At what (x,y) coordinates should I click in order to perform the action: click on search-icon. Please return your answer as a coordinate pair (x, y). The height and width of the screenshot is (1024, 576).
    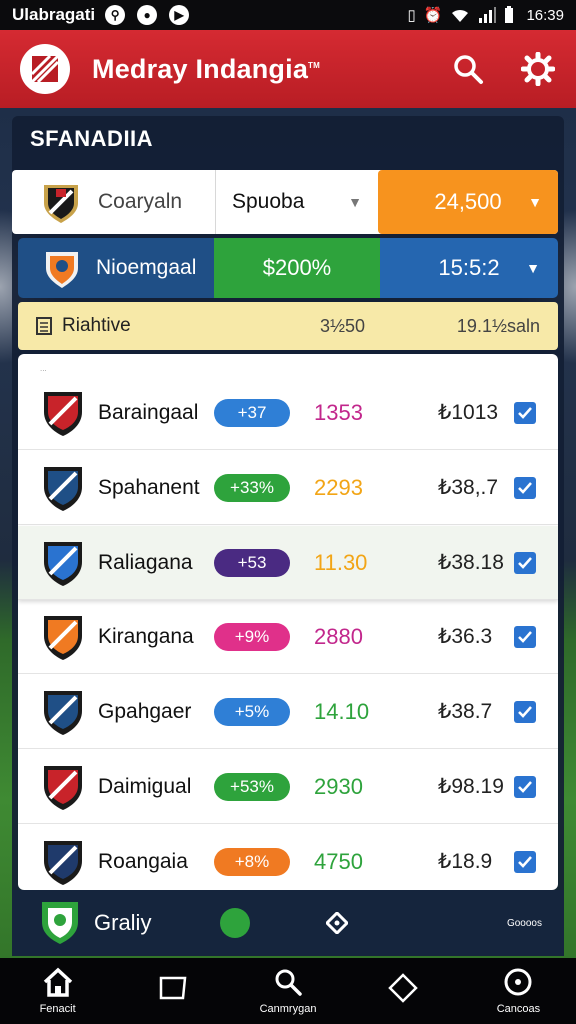
    Looking at the image, I should click on (468, 69).